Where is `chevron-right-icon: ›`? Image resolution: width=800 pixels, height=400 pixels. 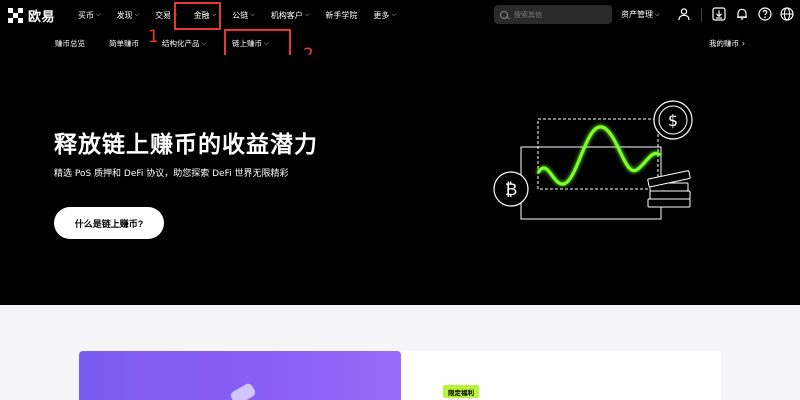
chevron-right-icon: › is located at coordinates (743, 43).